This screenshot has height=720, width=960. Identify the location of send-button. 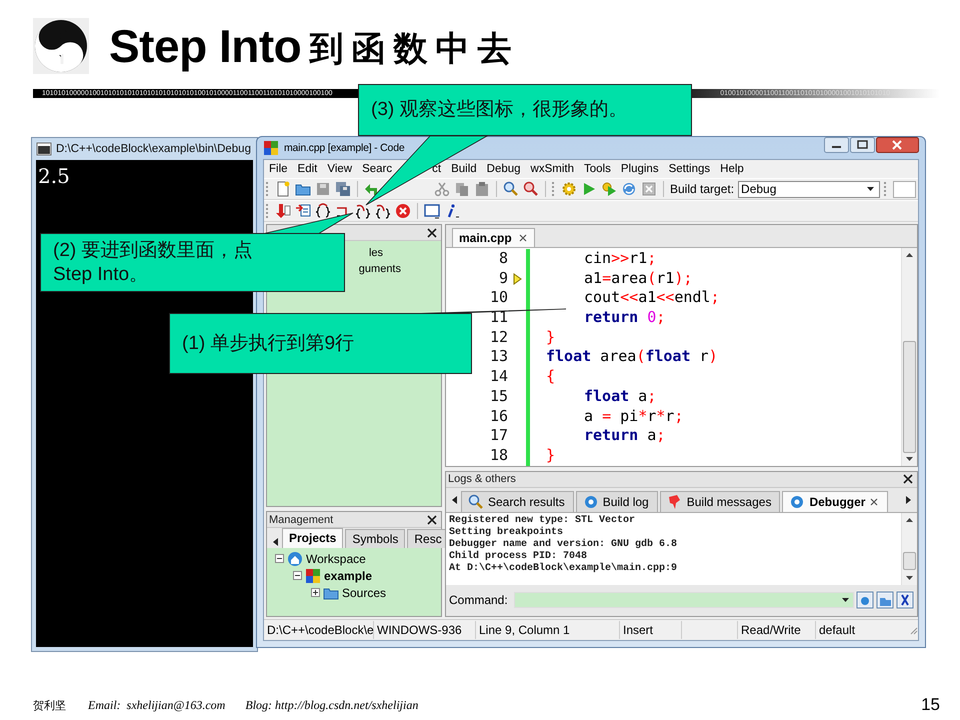
(865, 600).